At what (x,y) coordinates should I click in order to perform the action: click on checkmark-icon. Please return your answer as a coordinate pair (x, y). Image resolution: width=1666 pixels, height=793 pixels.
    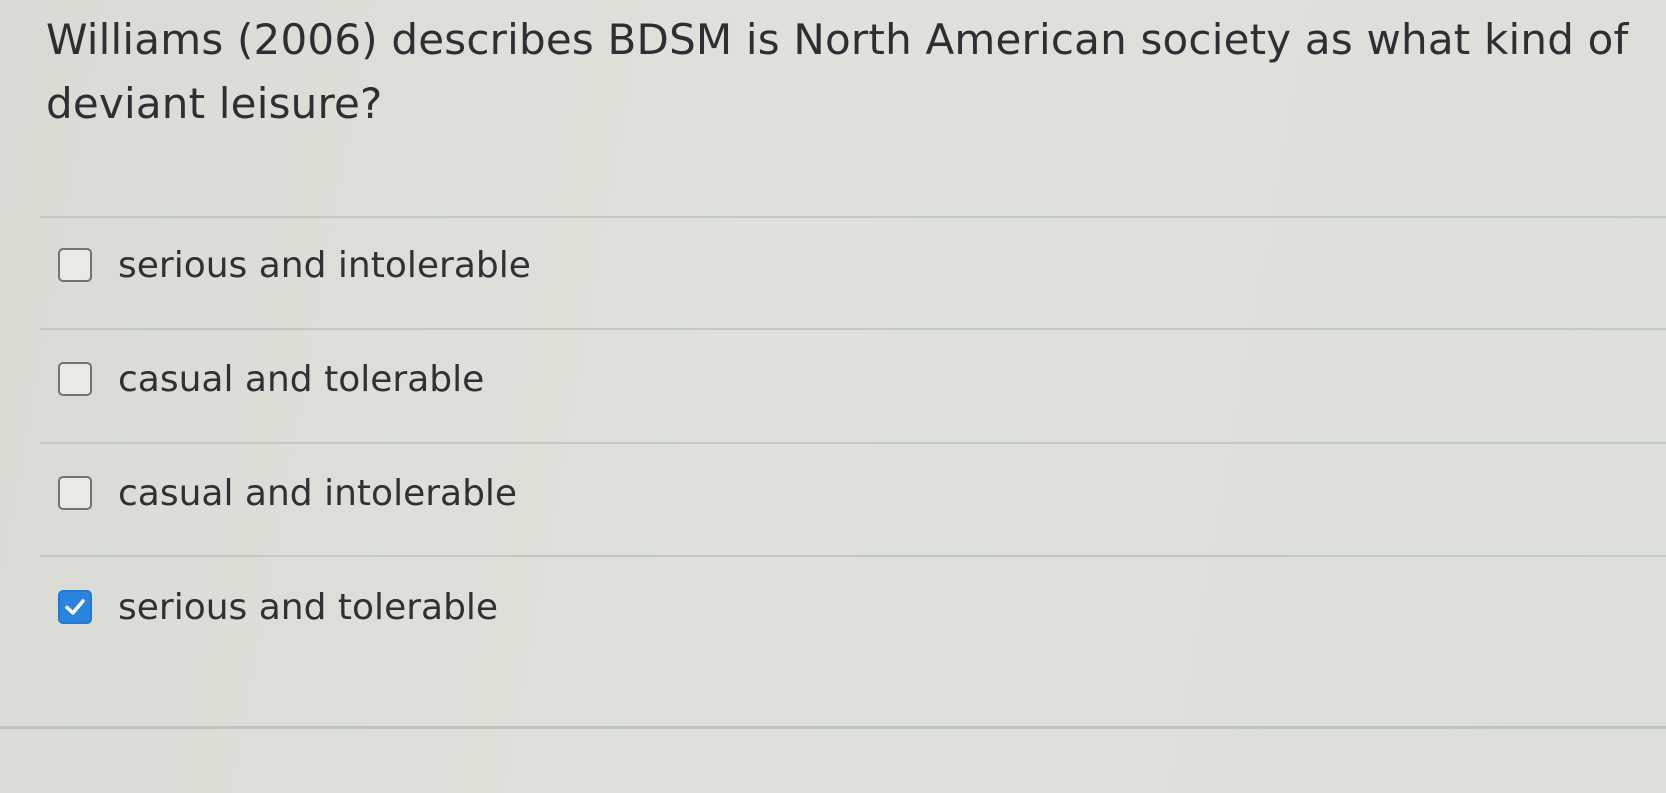
    Looking at the image, I should click on (75, 607).